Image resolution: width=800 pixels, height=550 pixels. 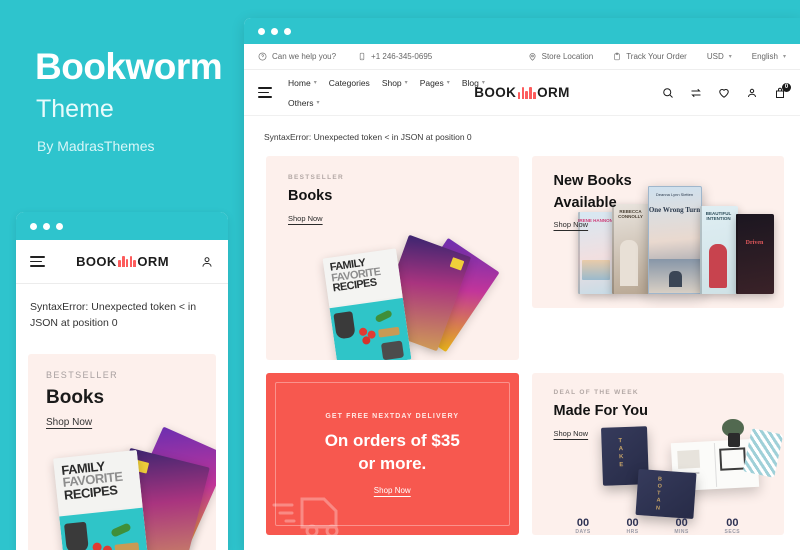 I want to click on nav-item-others: Others ▾, so click(x=304, y=103).